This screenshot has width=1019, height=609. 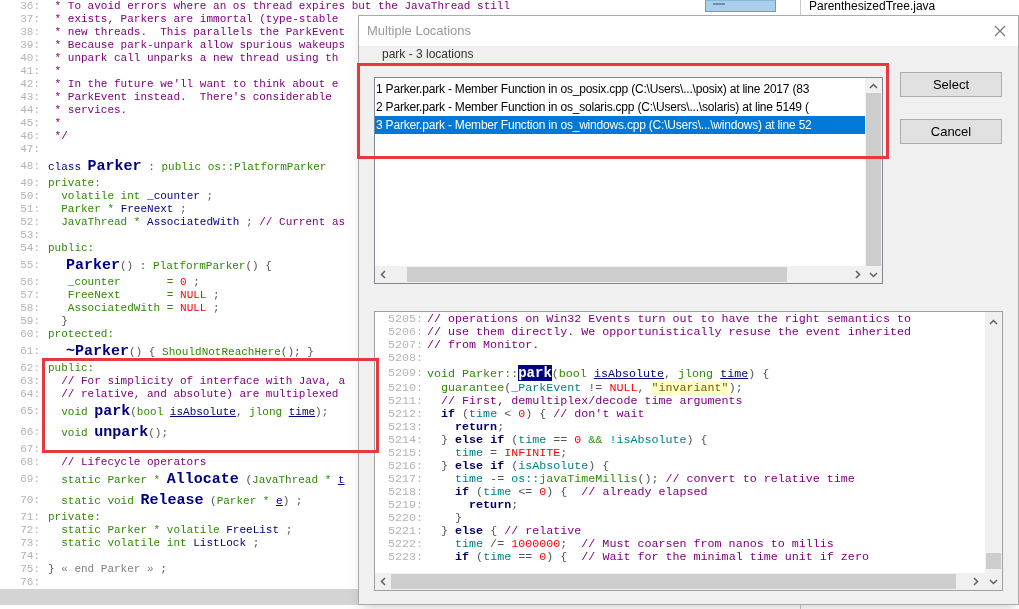 I want to click on line-number: 63:, so click(x=30, y=381).